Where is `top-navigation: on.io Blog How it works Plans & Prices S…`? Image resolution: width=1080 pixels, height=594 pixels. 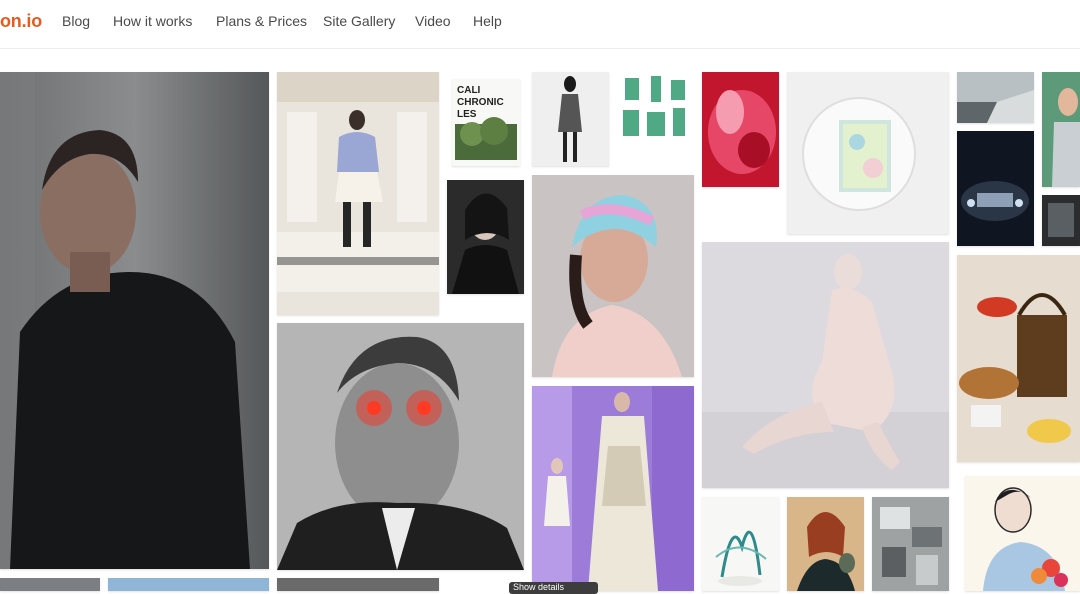 top-navigation: on.io Blog How it works Plans & Prices S… is located at coordinates (540, 24).